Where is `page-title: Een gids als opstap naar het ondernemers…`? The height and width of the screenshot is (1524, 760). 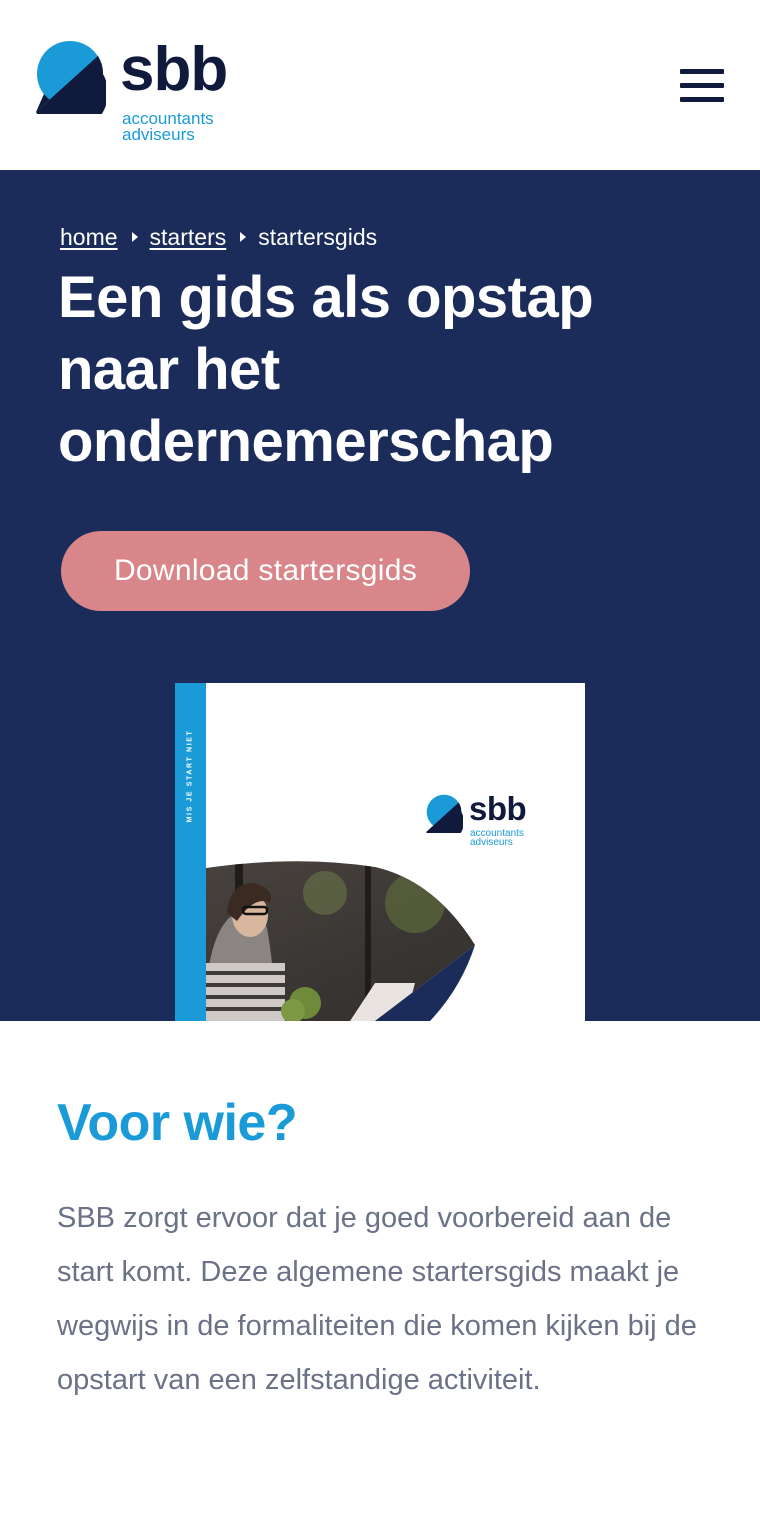 page-title: Een gids als opstap naar het ondernemers… is located at coordinates (326, 369).